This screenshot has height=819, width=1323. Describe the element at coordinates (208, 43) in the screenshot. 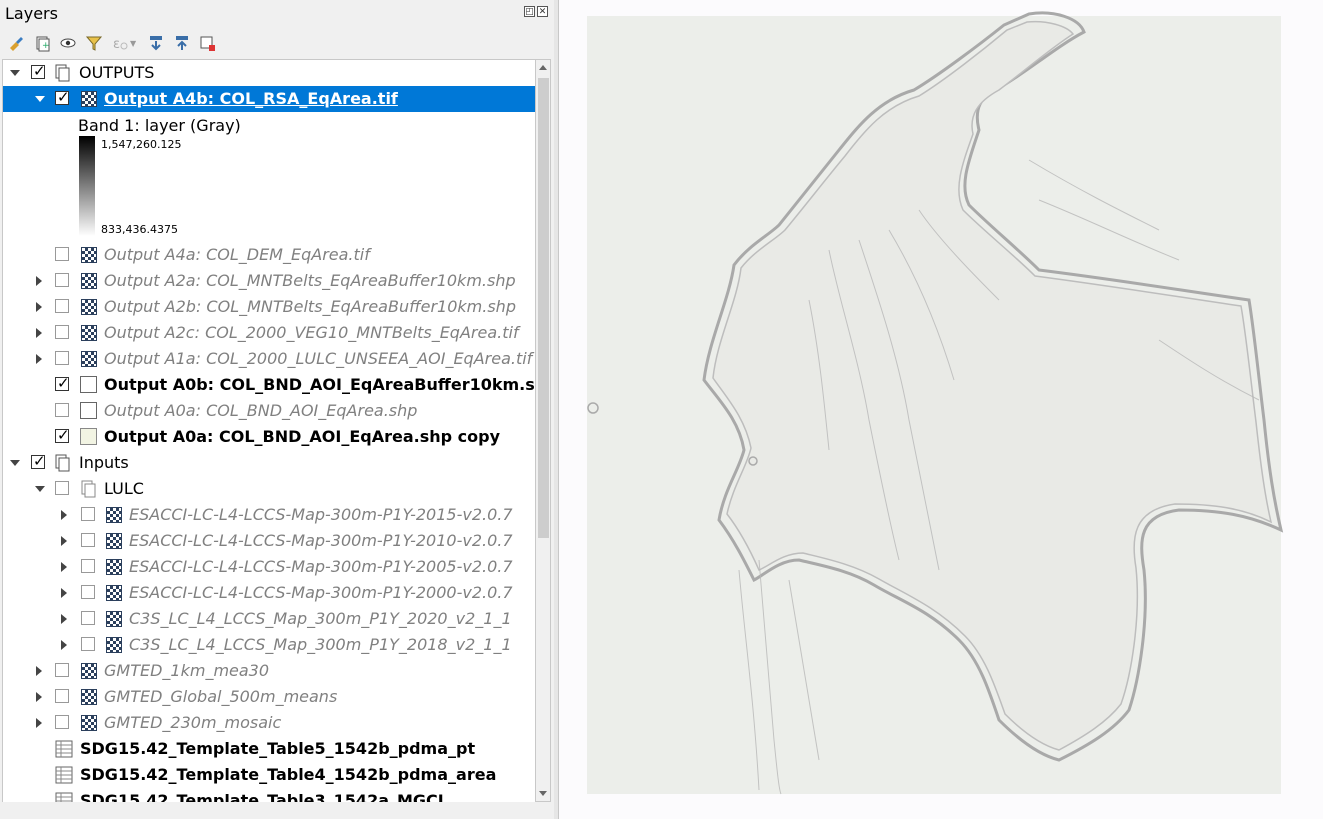

I see `remove-layer-icon` at that location.